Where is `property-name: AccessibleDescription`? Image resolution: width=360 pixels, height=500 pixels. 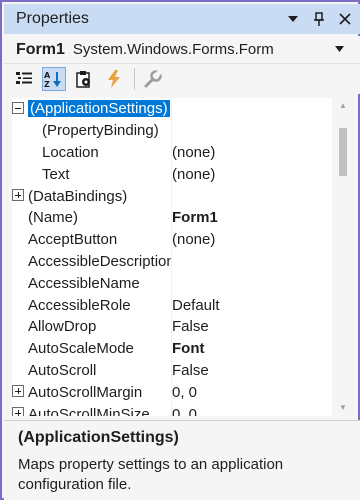 property-name: AccessibleDescription is located at coordinates (100, 262).